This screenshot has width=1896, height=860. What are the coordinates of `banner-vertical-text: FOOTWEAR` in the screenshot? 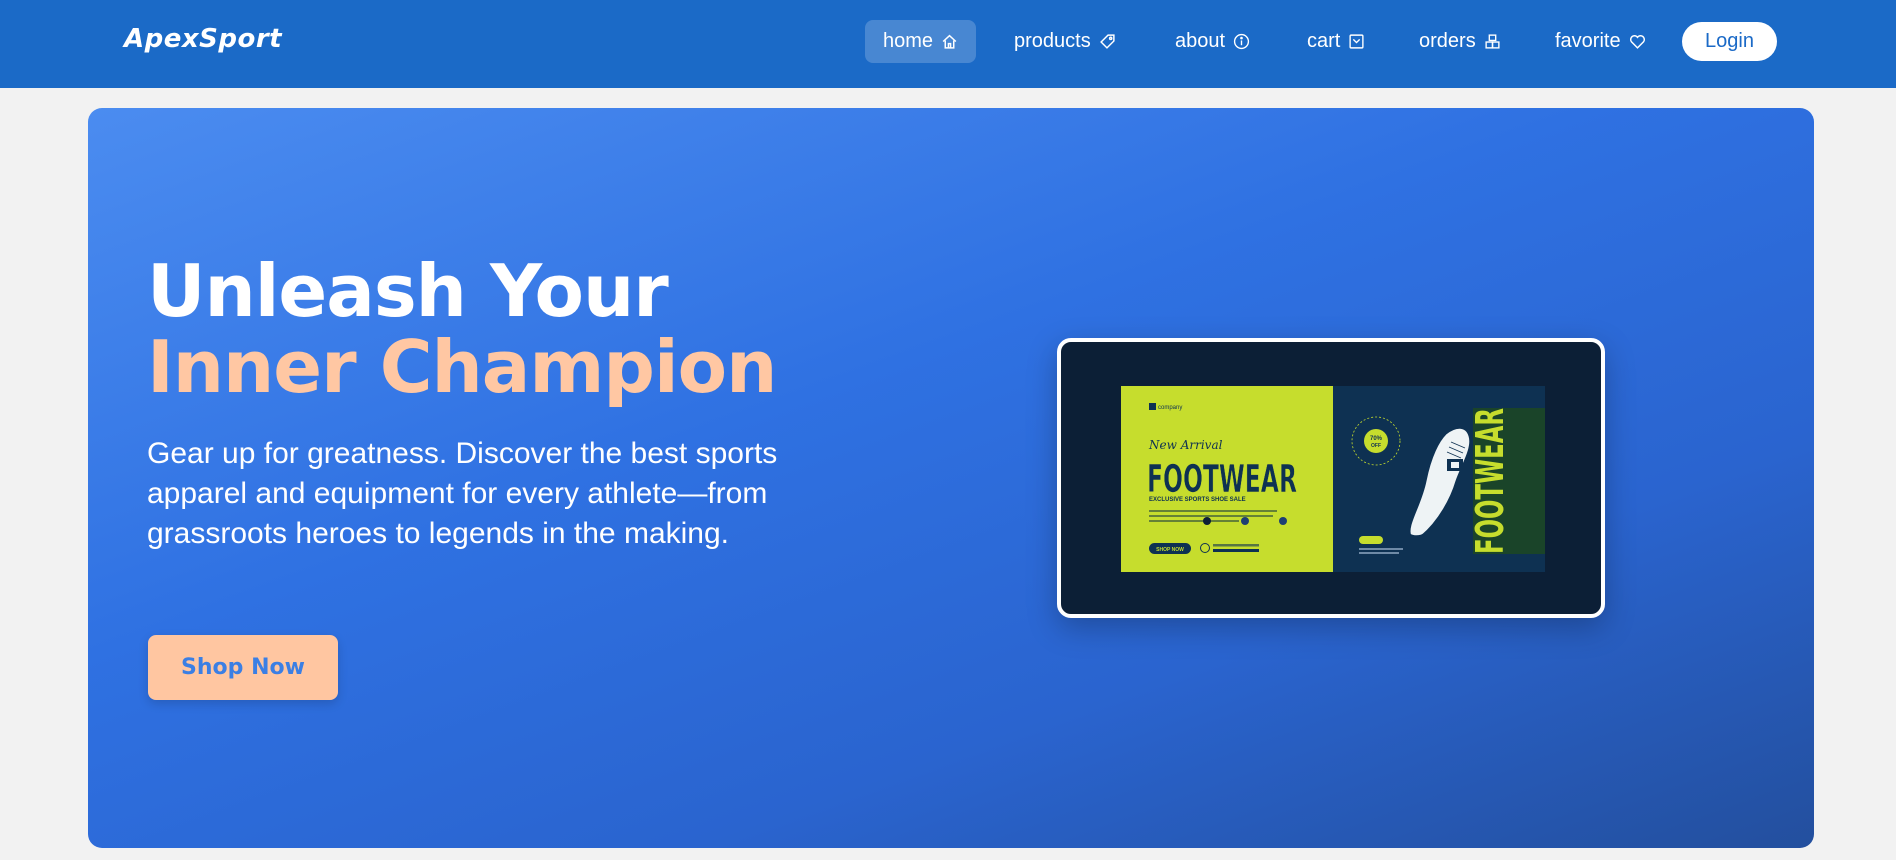 It's located at (1490, 481).